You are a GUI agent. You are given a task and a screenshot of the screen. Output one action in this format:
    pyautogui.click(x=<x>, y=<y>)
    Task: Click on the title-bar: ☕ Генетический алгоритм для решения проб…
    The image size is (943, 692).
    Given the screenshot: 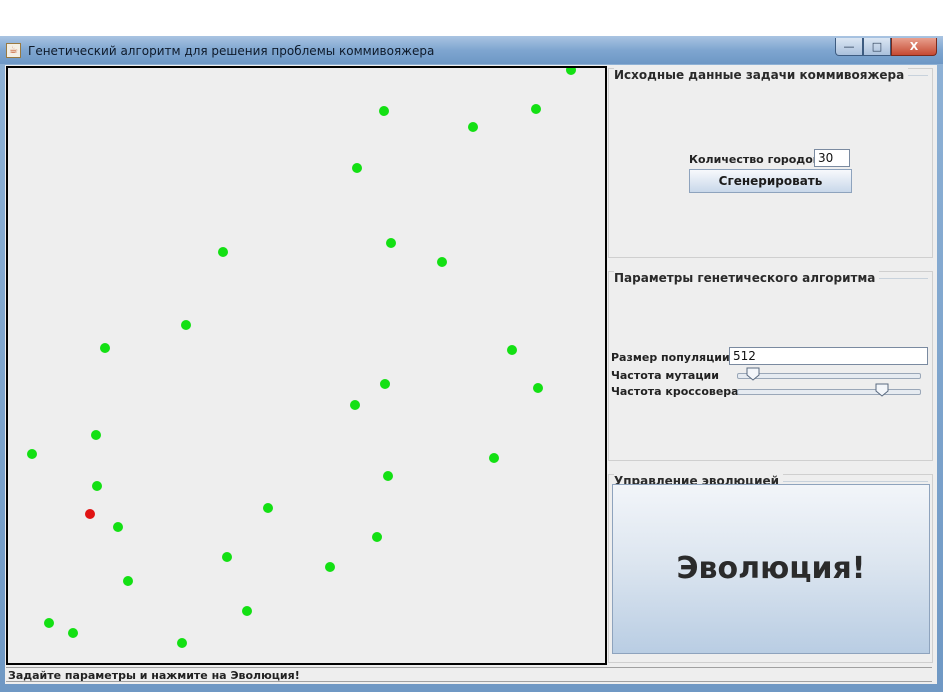 What is the action you would take?
    pyautogui.click(x=471, y=50)
    